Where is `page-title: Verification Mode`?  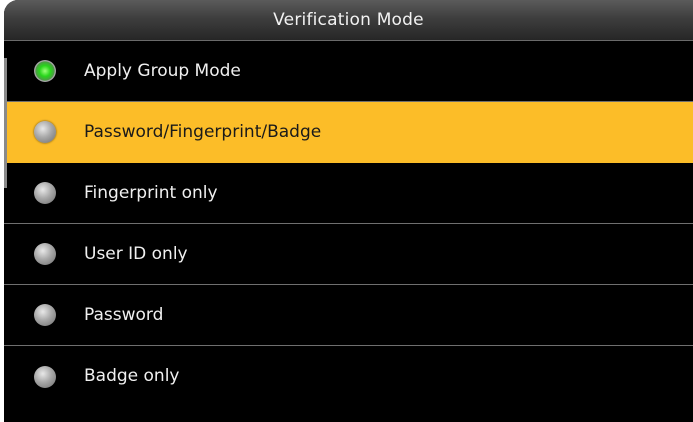
page-title: Verification Mode is located at coordinates (348, 20).